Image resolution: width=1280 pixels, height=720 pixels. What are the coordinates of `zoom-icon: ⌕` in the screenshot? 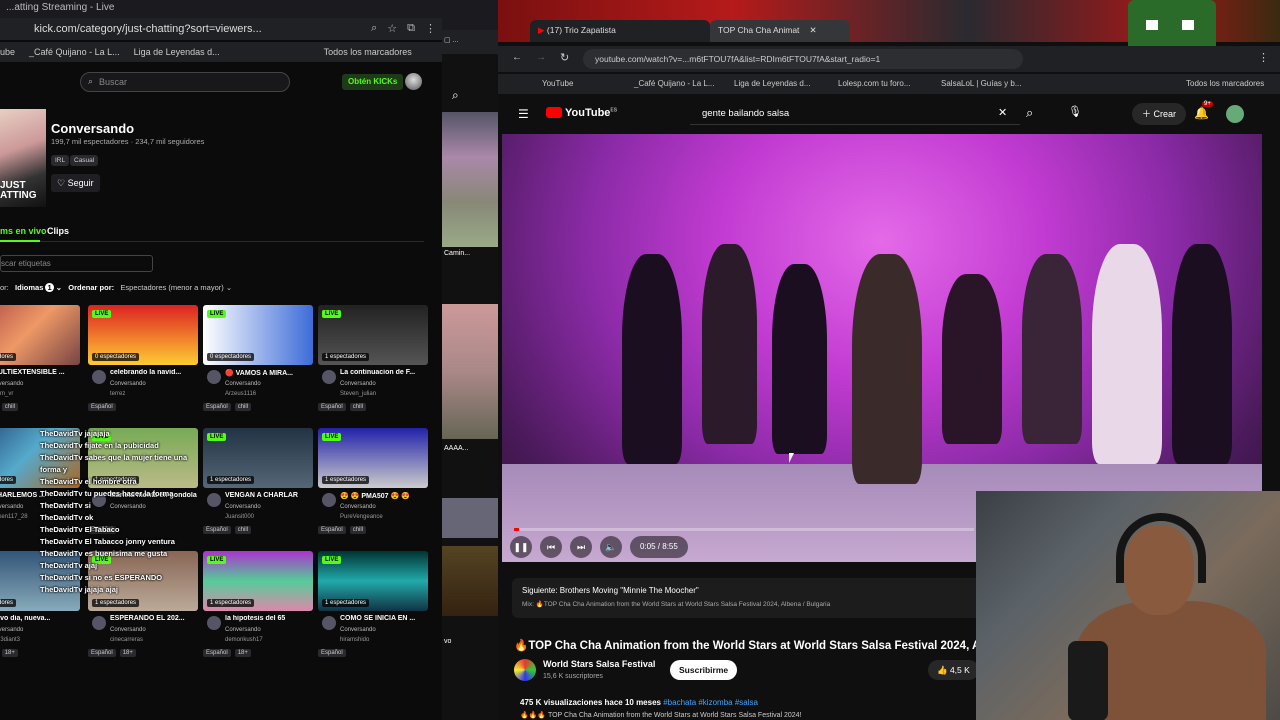 It's located at (374, 28).